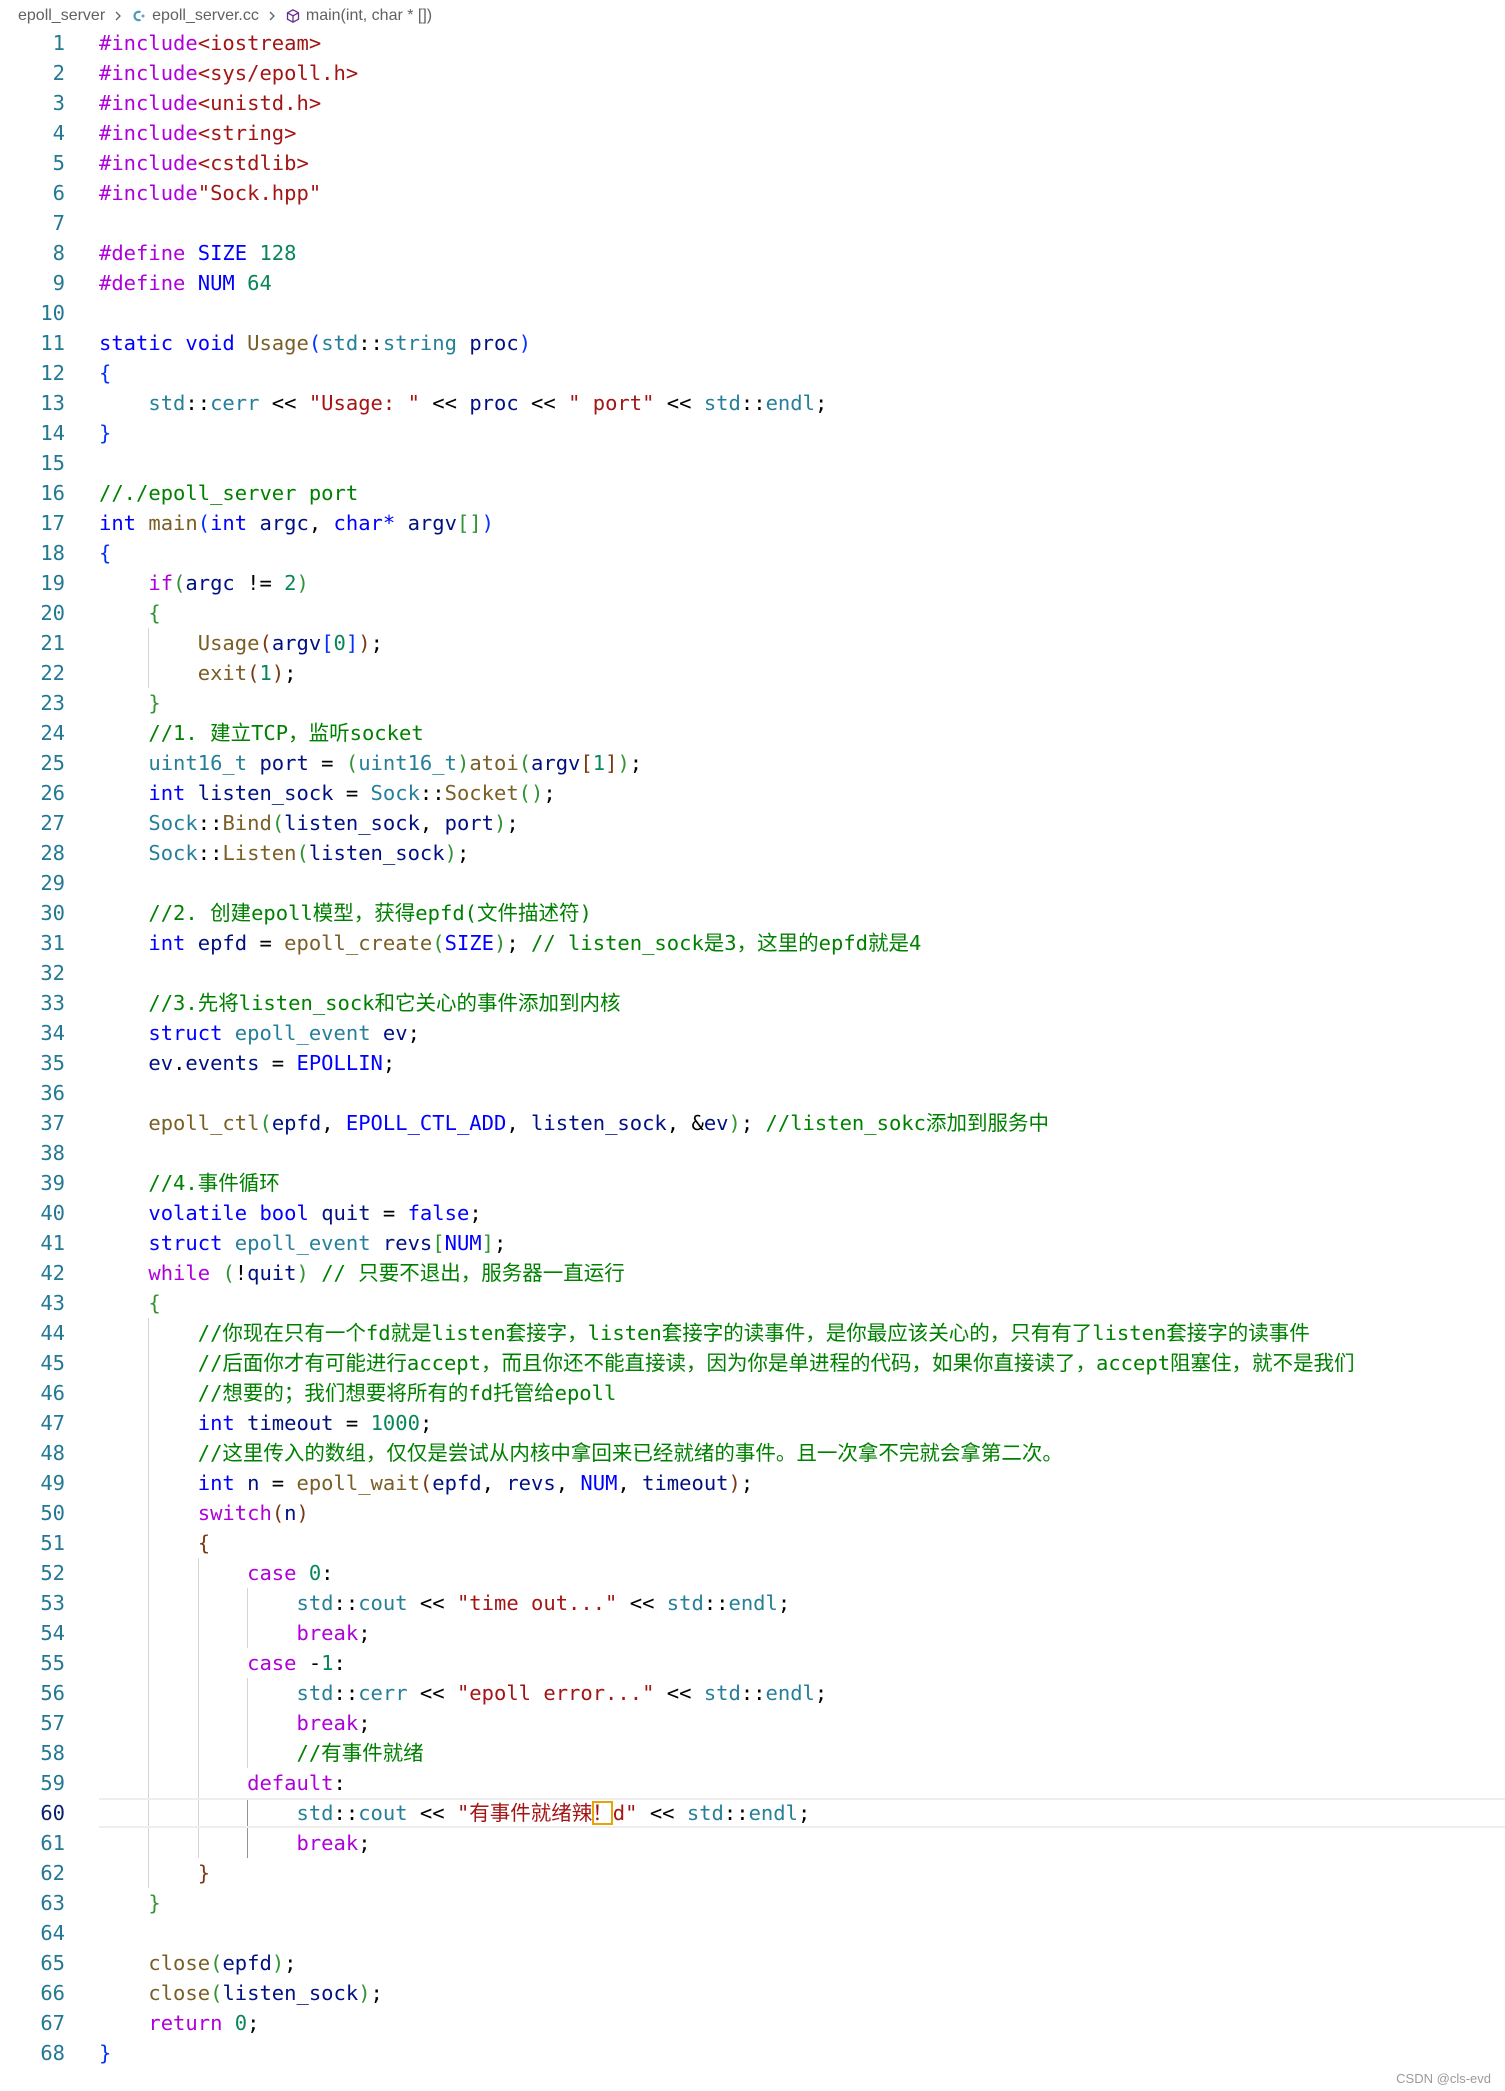 This screenshot has width=1505, height=2091. Describe the element at coordinates (802, 1003) in the screenshot. I see `code-line-text: //3.先将listen_sock和它关心的事件添加到内核` at that location.